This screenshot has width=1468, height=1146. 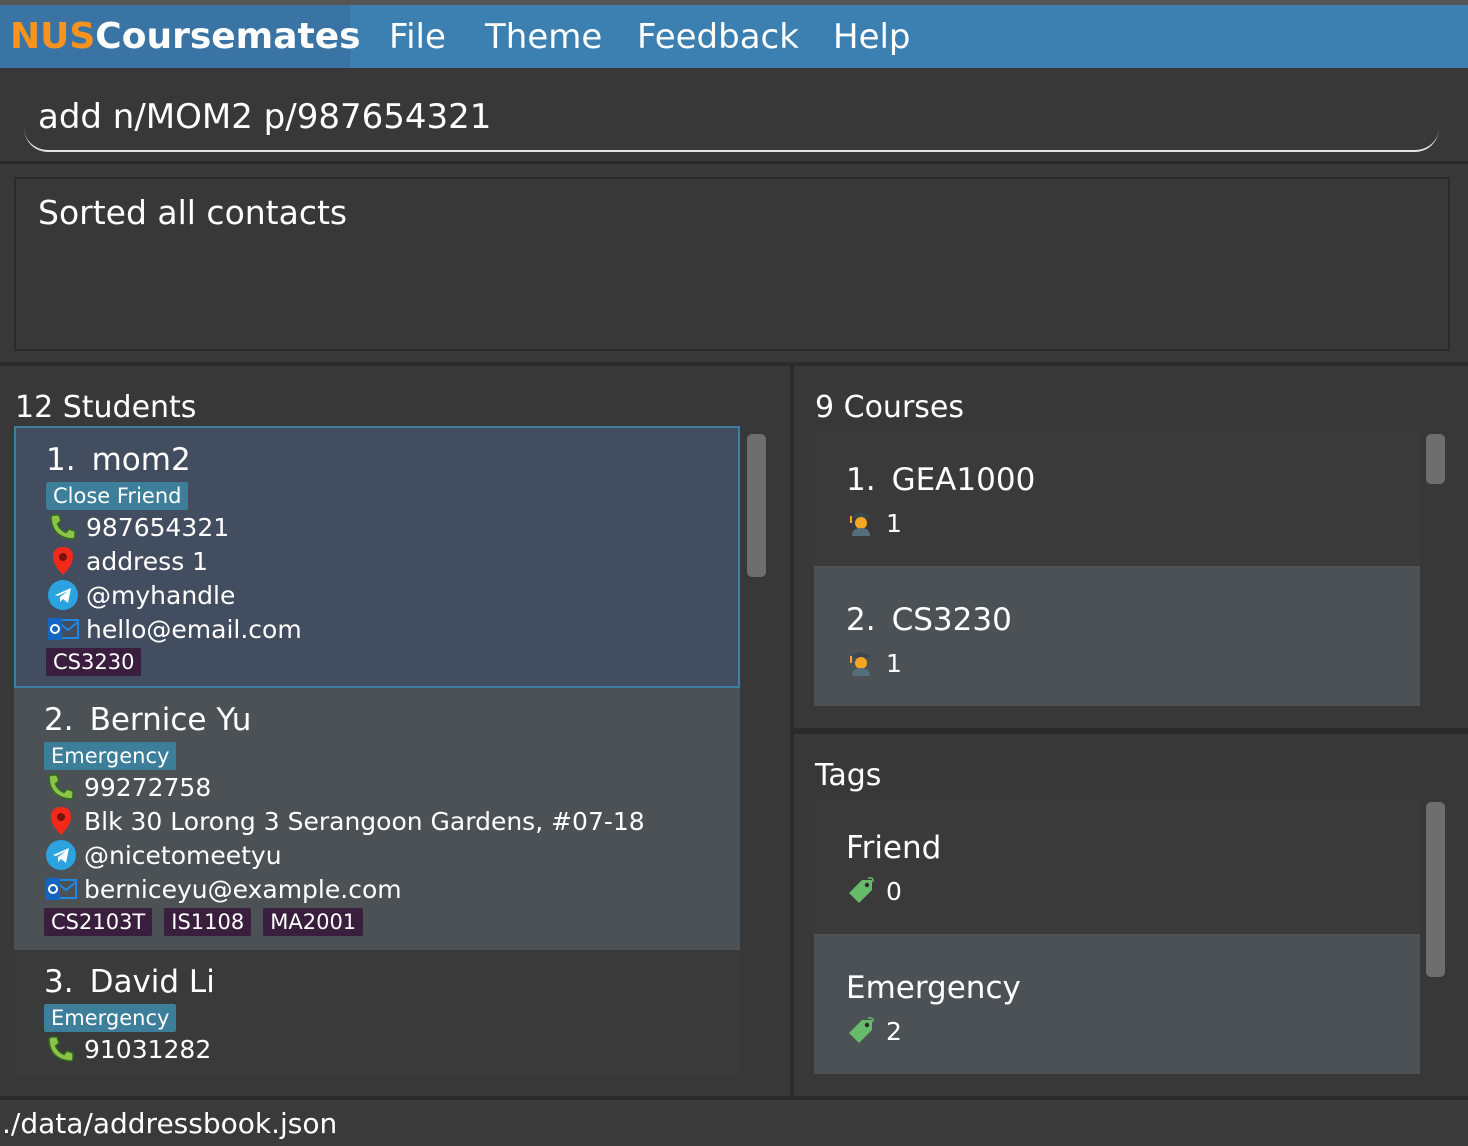 What do you see at coordinates (963, 480) in the screenshot?
I see `course-code: GEA1000` at bounding box center [963, 480].